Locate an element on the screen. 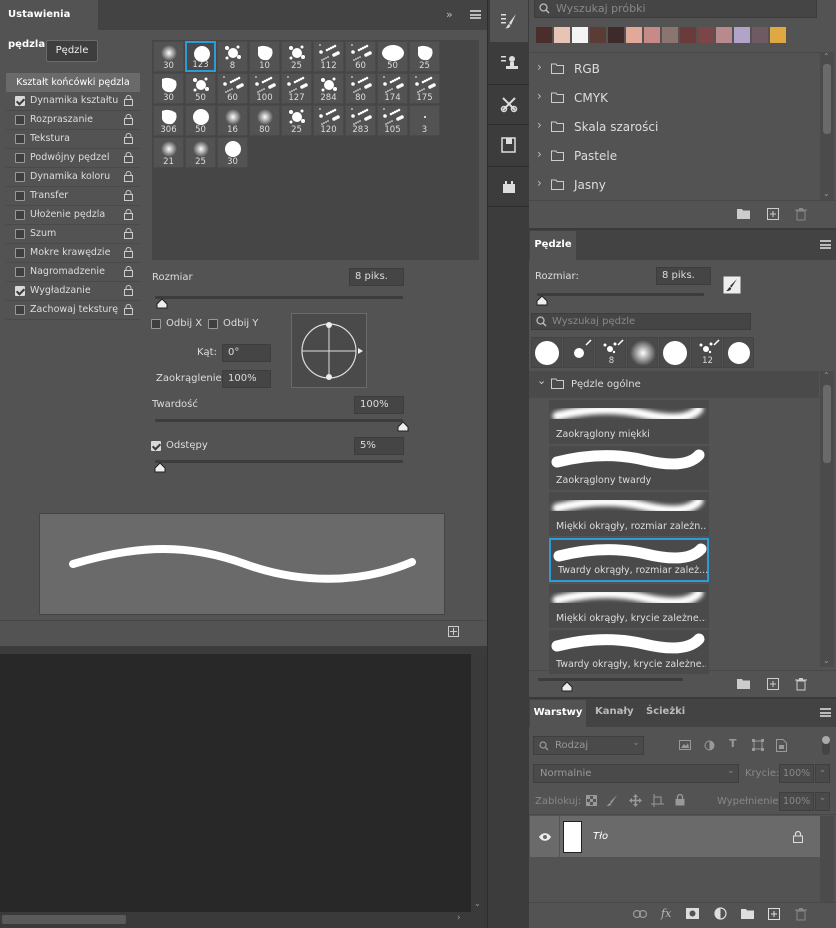 This screenshot has height=928, width=836. brush-option-label: Dynamika koloru is located at coordinates (70, 176).